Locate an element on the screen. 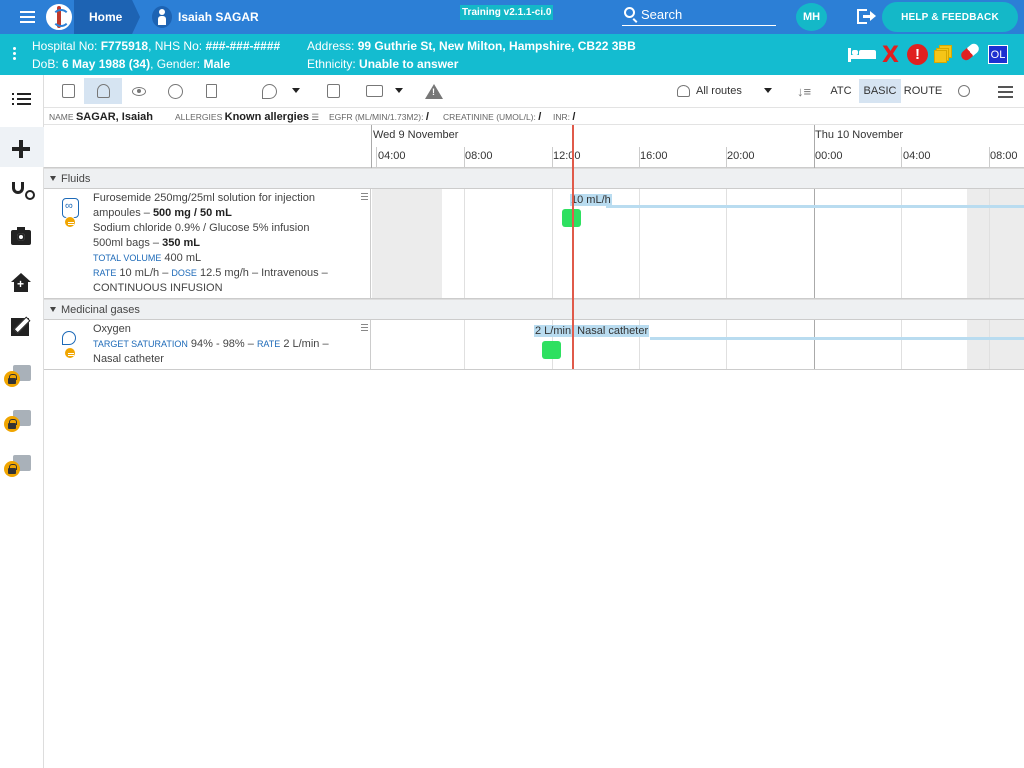 The image size is (1024, 768). print-button is located at coordinates (374, 91).